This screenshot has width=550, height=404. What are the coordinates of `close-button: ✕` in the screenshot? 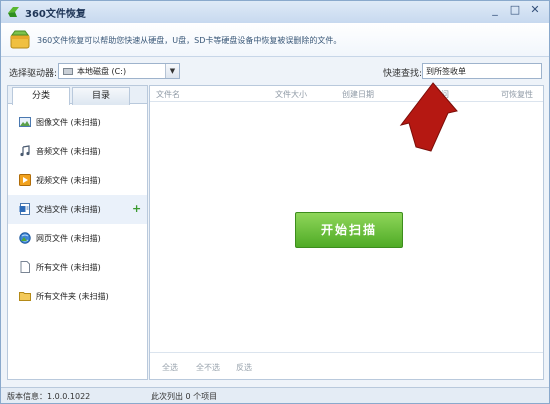 It's located at (535, 10).